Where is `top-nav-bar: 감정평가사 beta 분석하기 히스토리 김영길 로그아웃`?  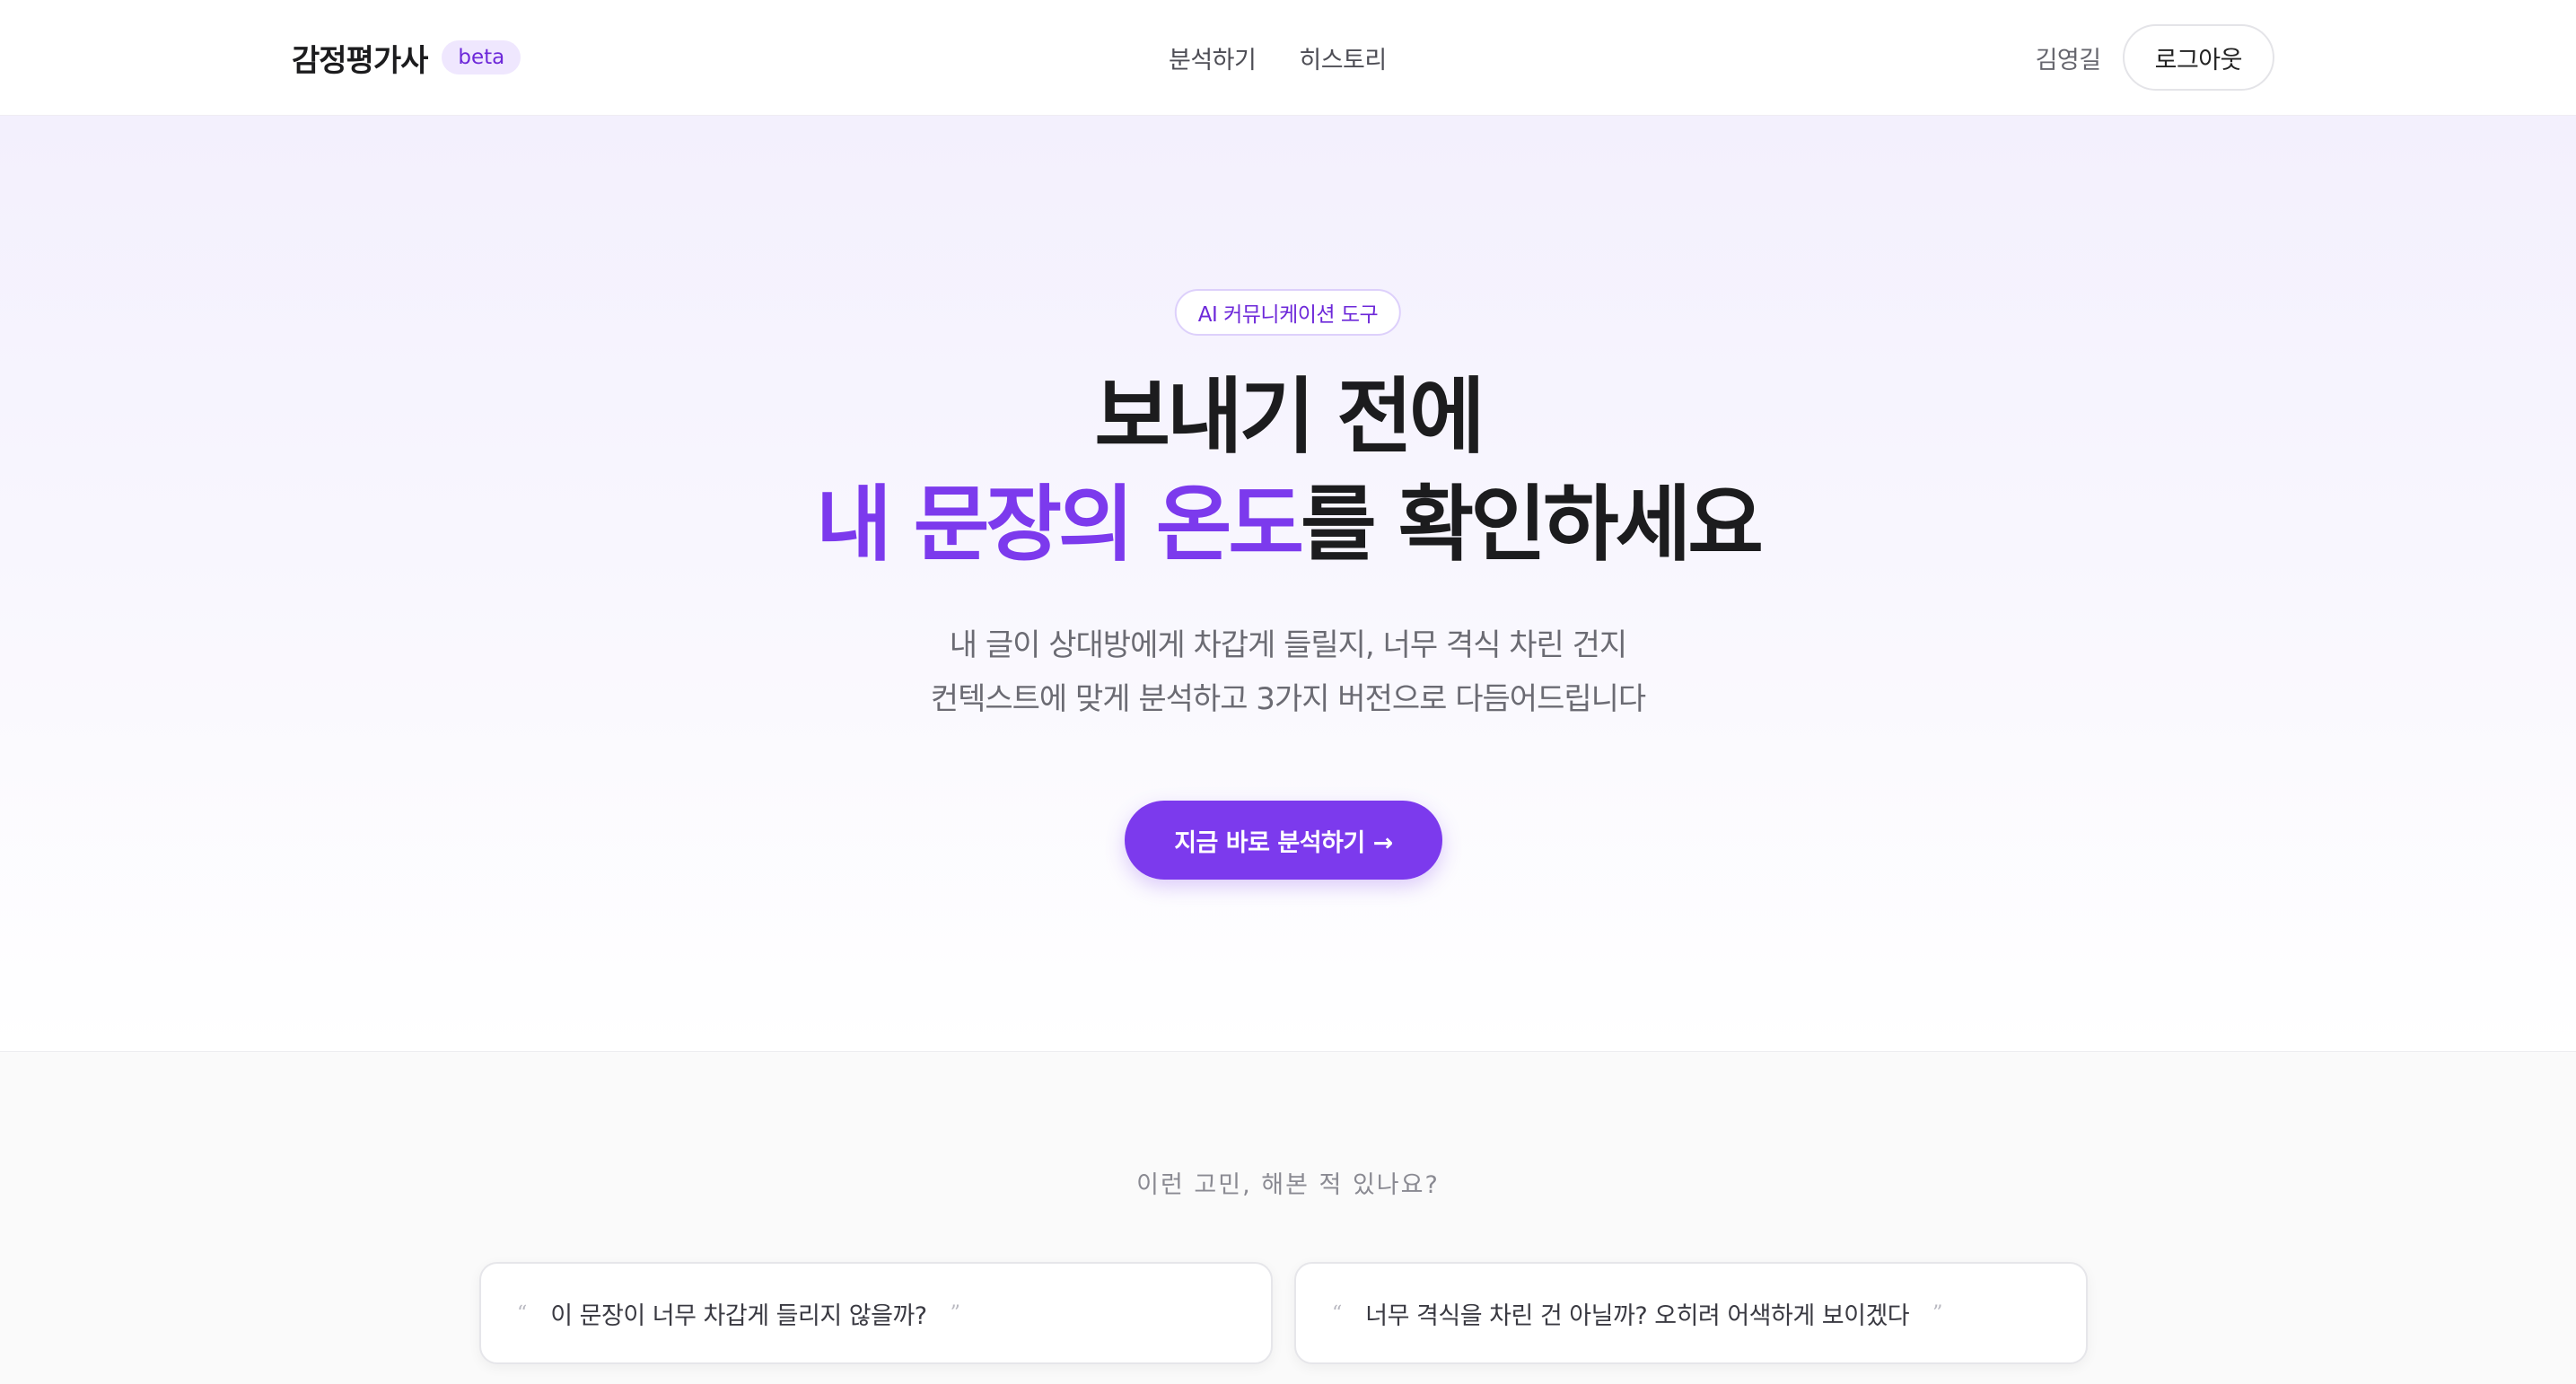
top-nav-bar: 감정평가사 beta 분석하기 히스토리 김영길 로그아웃 is located at coordinates (1288, 58).